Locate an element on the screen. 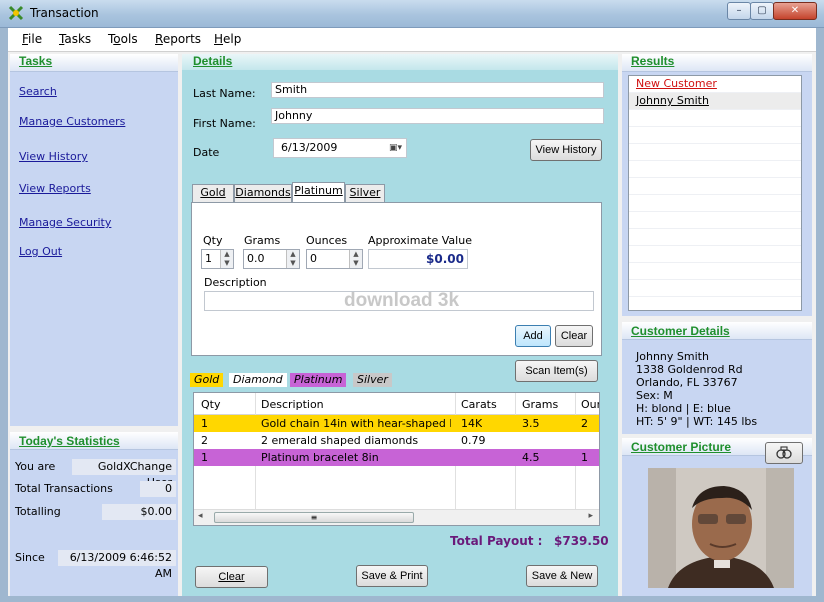 Image resolution: width=824 pixels, height=602 pixels. cell-grams: 4.5 is located at coordinates (531, 457).